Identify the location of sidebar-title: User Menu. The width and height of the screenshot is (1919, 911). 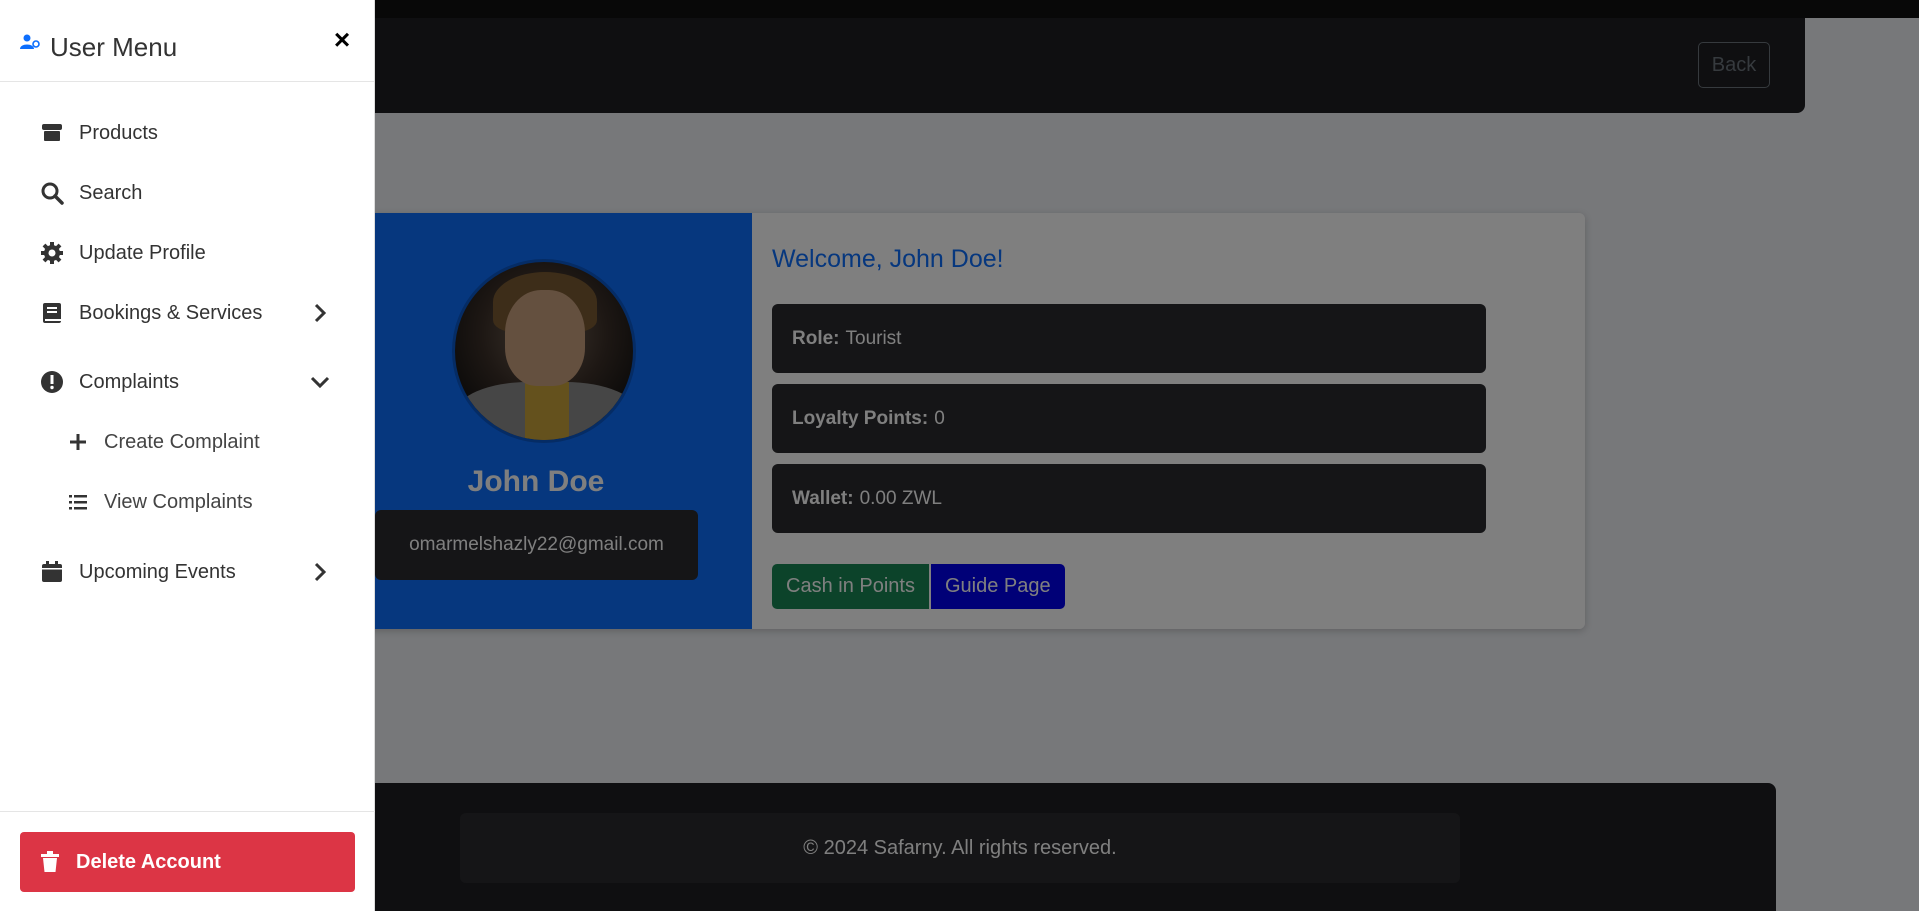
(114, 47).